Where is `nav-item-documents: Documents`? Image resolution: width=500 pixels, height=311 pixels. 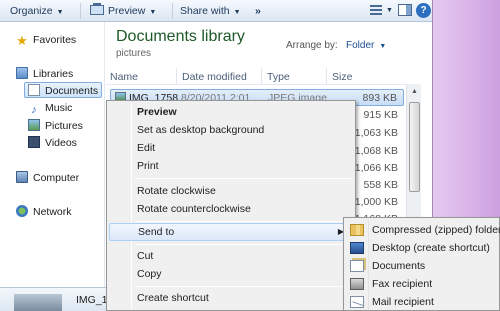 nav-item-documents: Documents is located at coordinates (63, 90).